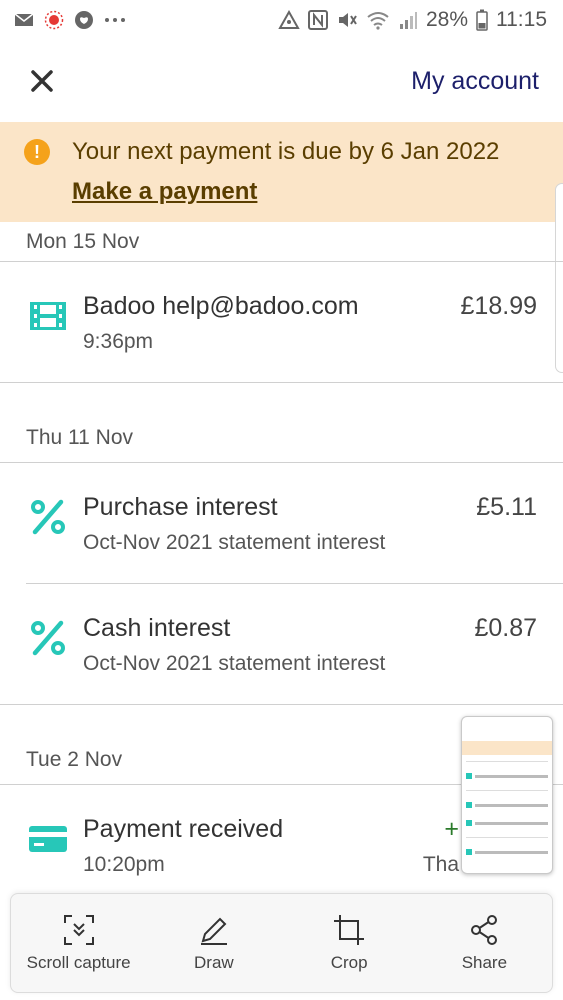 The image size is (563, 1000). What do you see at coordinates (521, 19) in the screenshot?
I see `clock: 11:15` at bounding box center [521, 19].